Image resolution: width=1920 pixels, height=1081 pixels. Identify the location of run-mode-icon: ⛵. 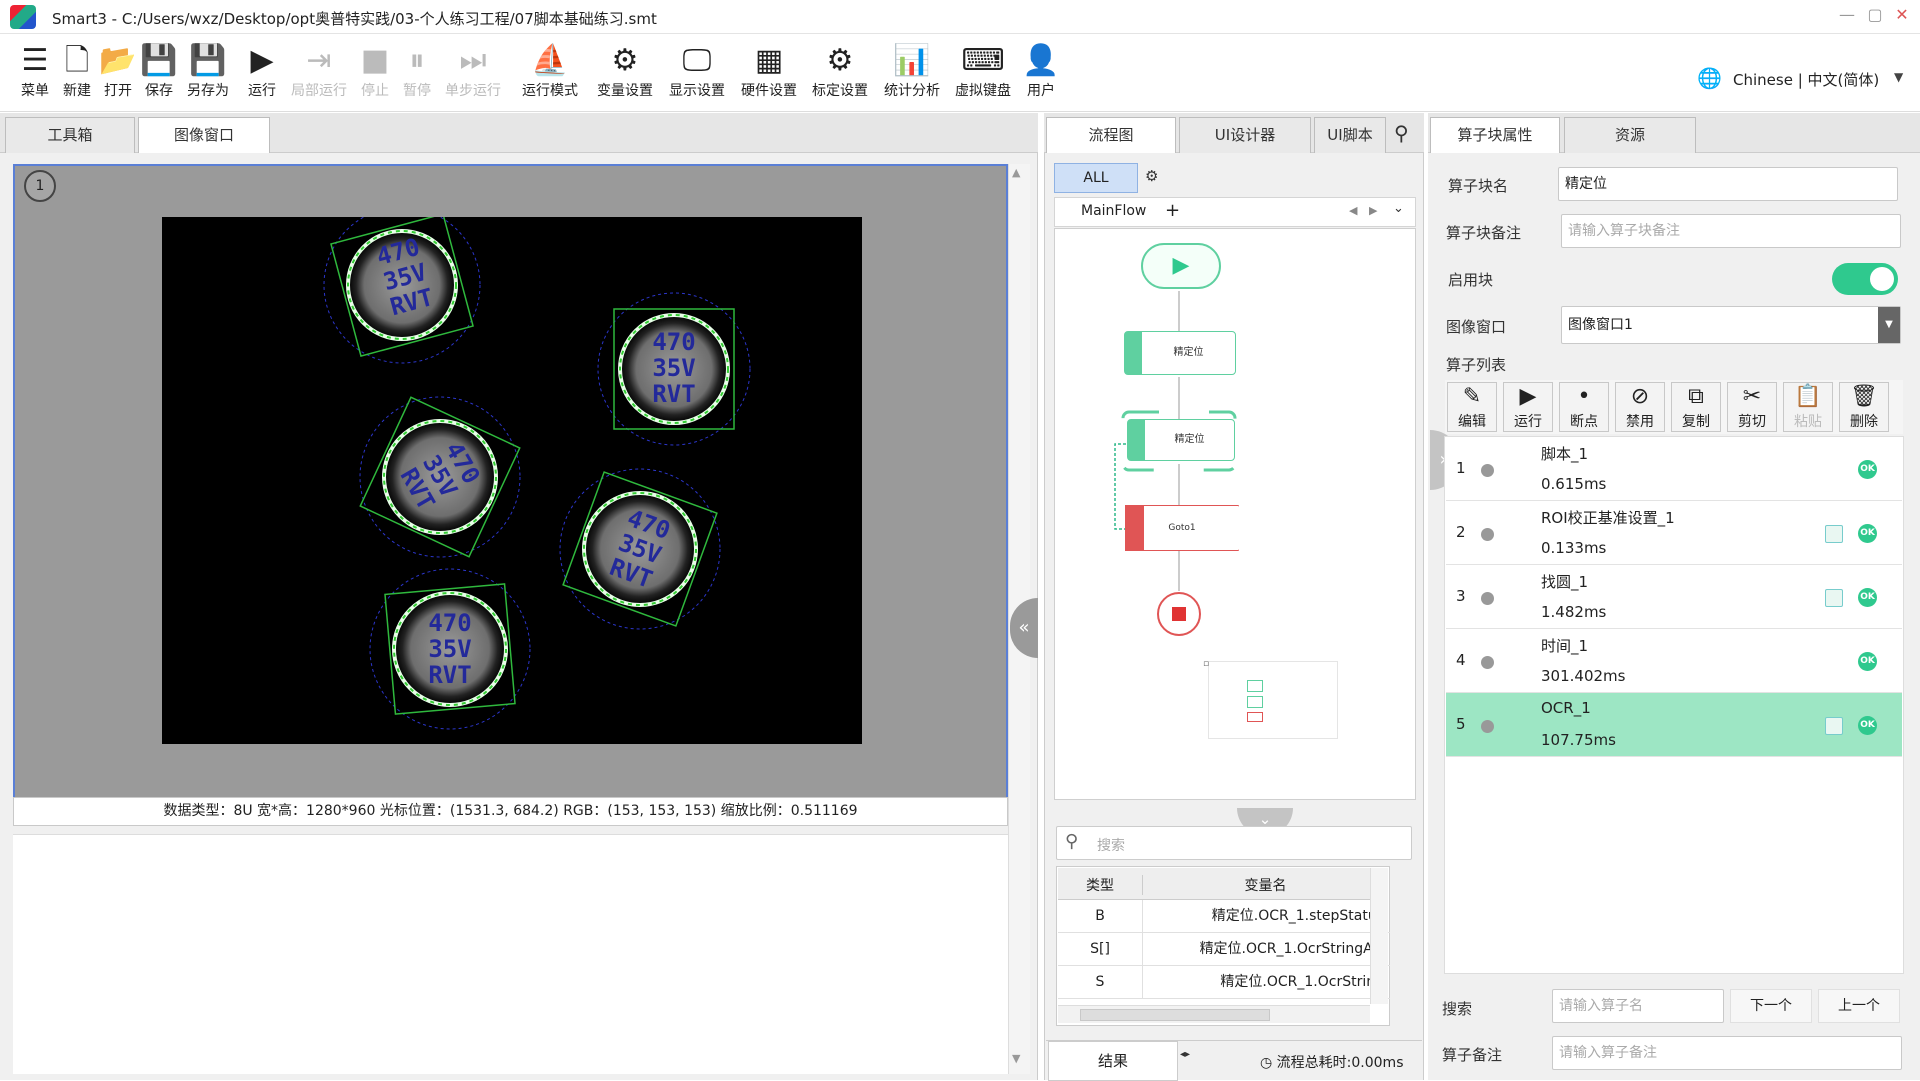
(550, 60).